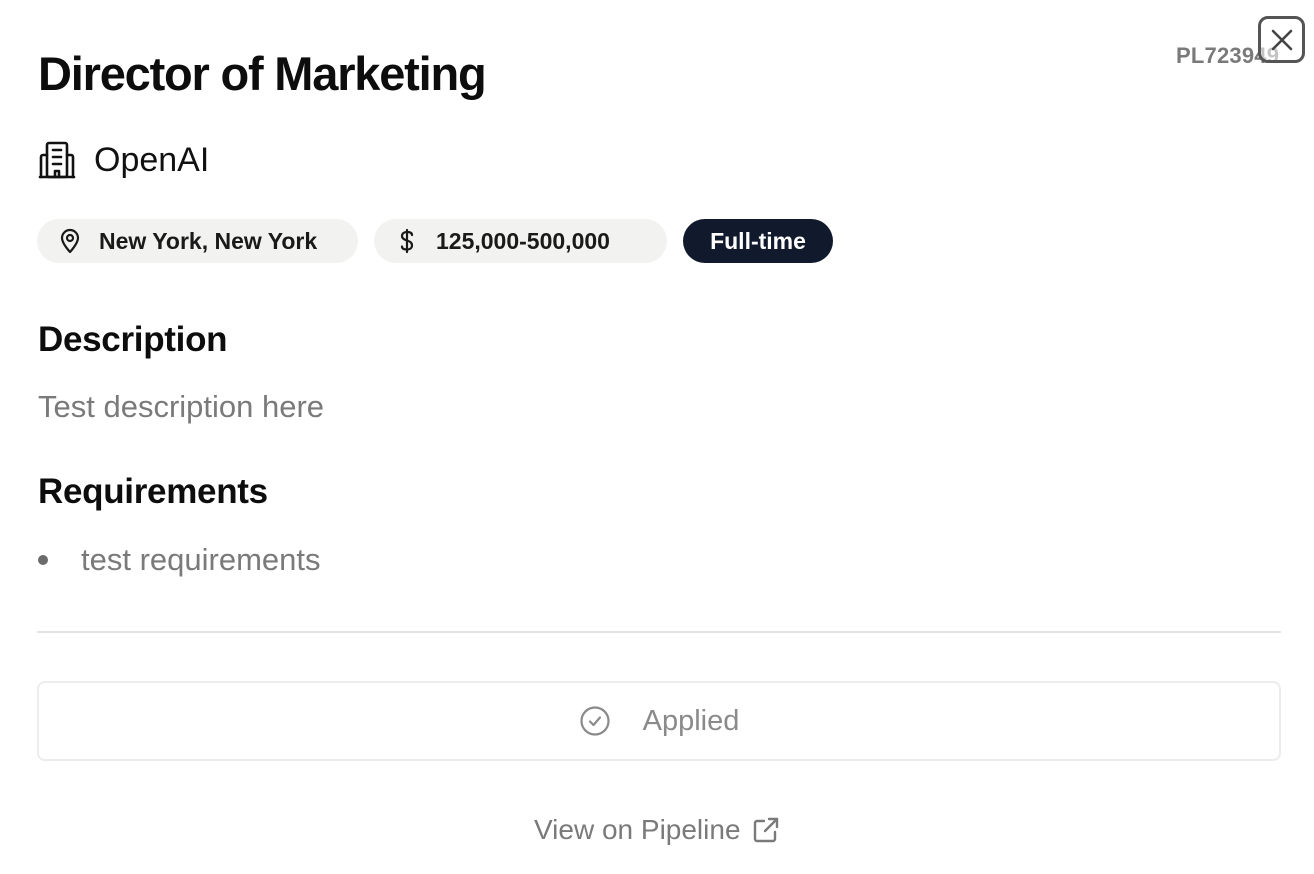  I want to click on close-button, so click(1281, 39).